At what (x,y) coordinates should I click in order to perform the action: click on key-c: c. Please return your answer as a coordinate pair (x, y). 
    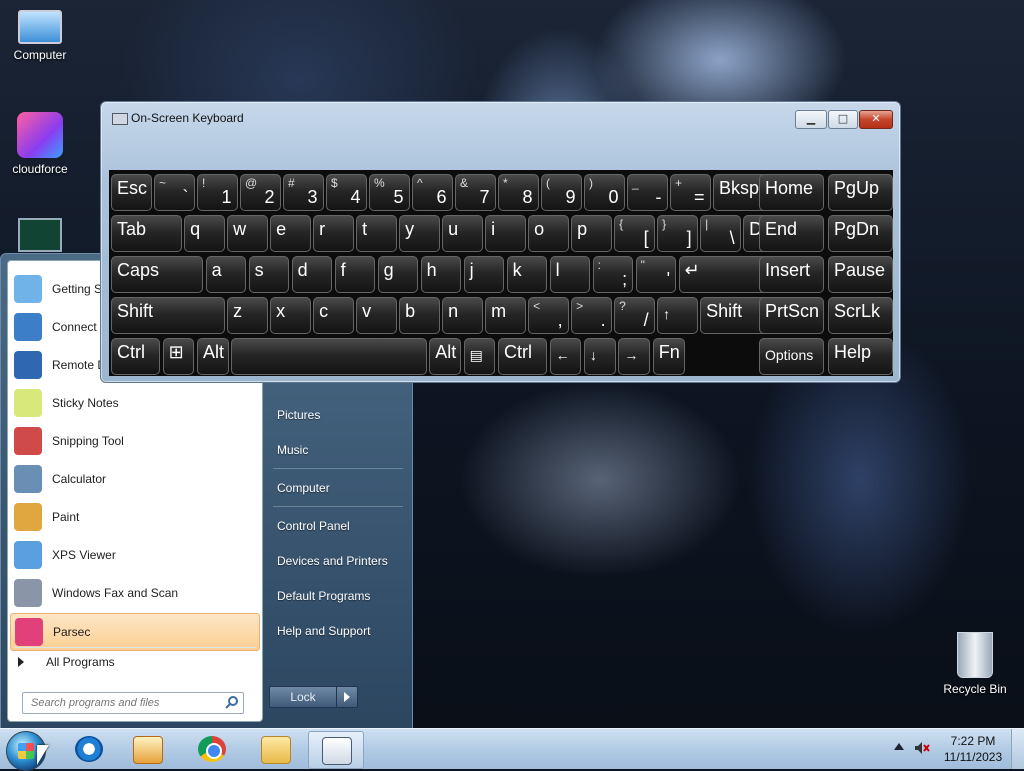
    Looking at the image, I should click on (333, 315).